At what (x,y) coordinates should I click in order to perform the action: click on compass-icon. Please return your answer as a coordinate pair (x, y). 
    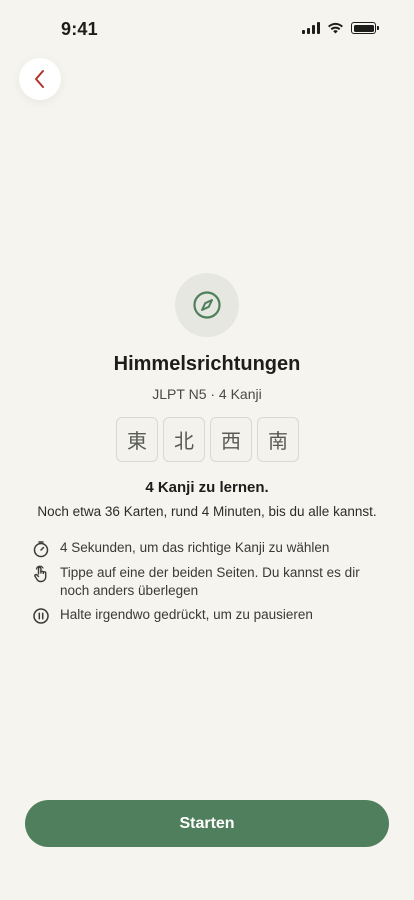
    Looking at the image, I should click on (207, 305).